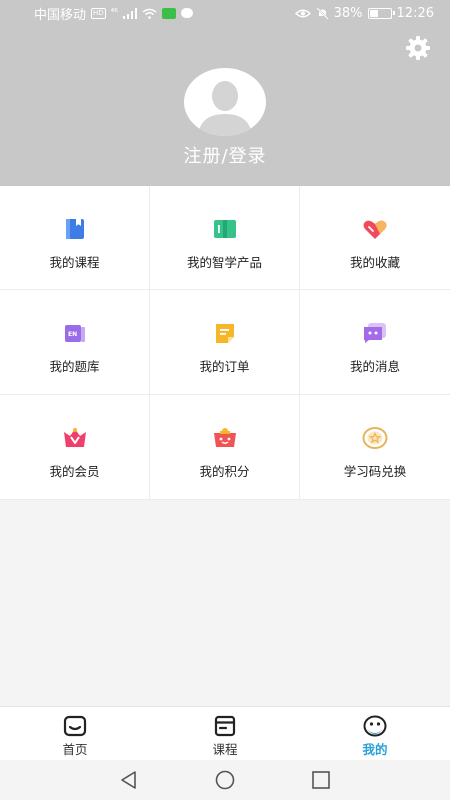 The width and height of the screenshot is (450, 800). What do you see at coordinates (375, 333) in the screenshot?
I see `message-icon` at bounding box center [375, 333].